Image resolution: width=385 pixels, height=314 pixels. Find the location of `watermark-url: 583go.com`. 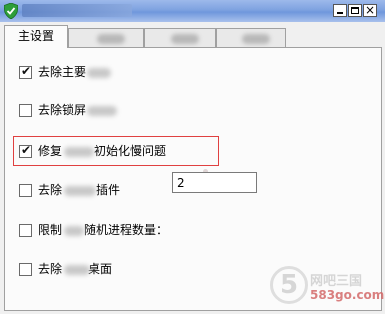

watermark-url: 583go.com is located at coordinates (347, 295).